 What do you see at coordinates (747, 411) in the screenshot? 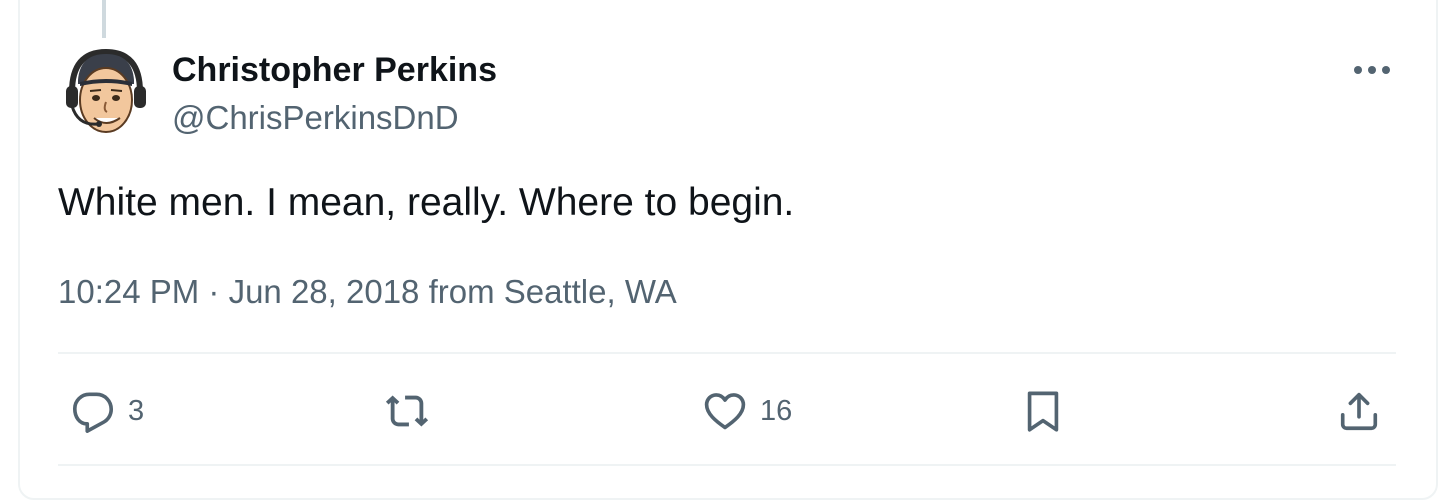
I see `like-button: 16` at bounding box center [747, 411].